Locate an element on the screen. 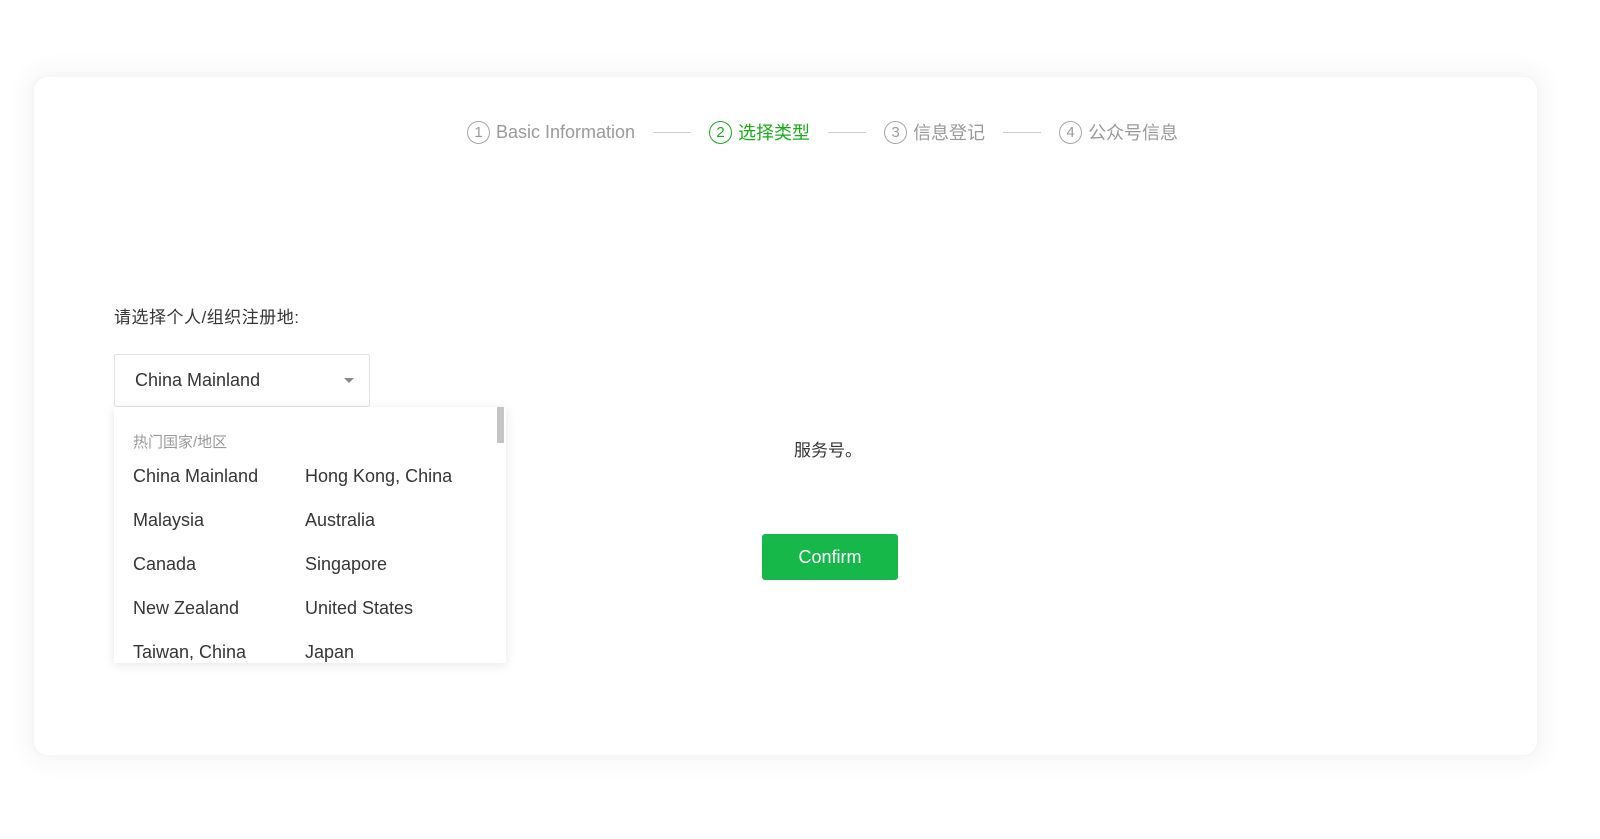 The height and width of the screenshot is (839, 1600). option-malaysia: Malaysia is located at coordinates (219, 529).